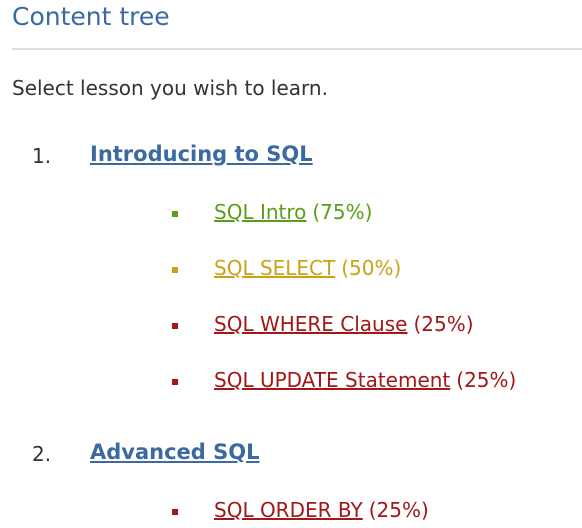 The image size is (582, 528). Describe the element at coordinates (260, 212) in the screenshot. I see `lesson-link: SQL Intro` at that location.